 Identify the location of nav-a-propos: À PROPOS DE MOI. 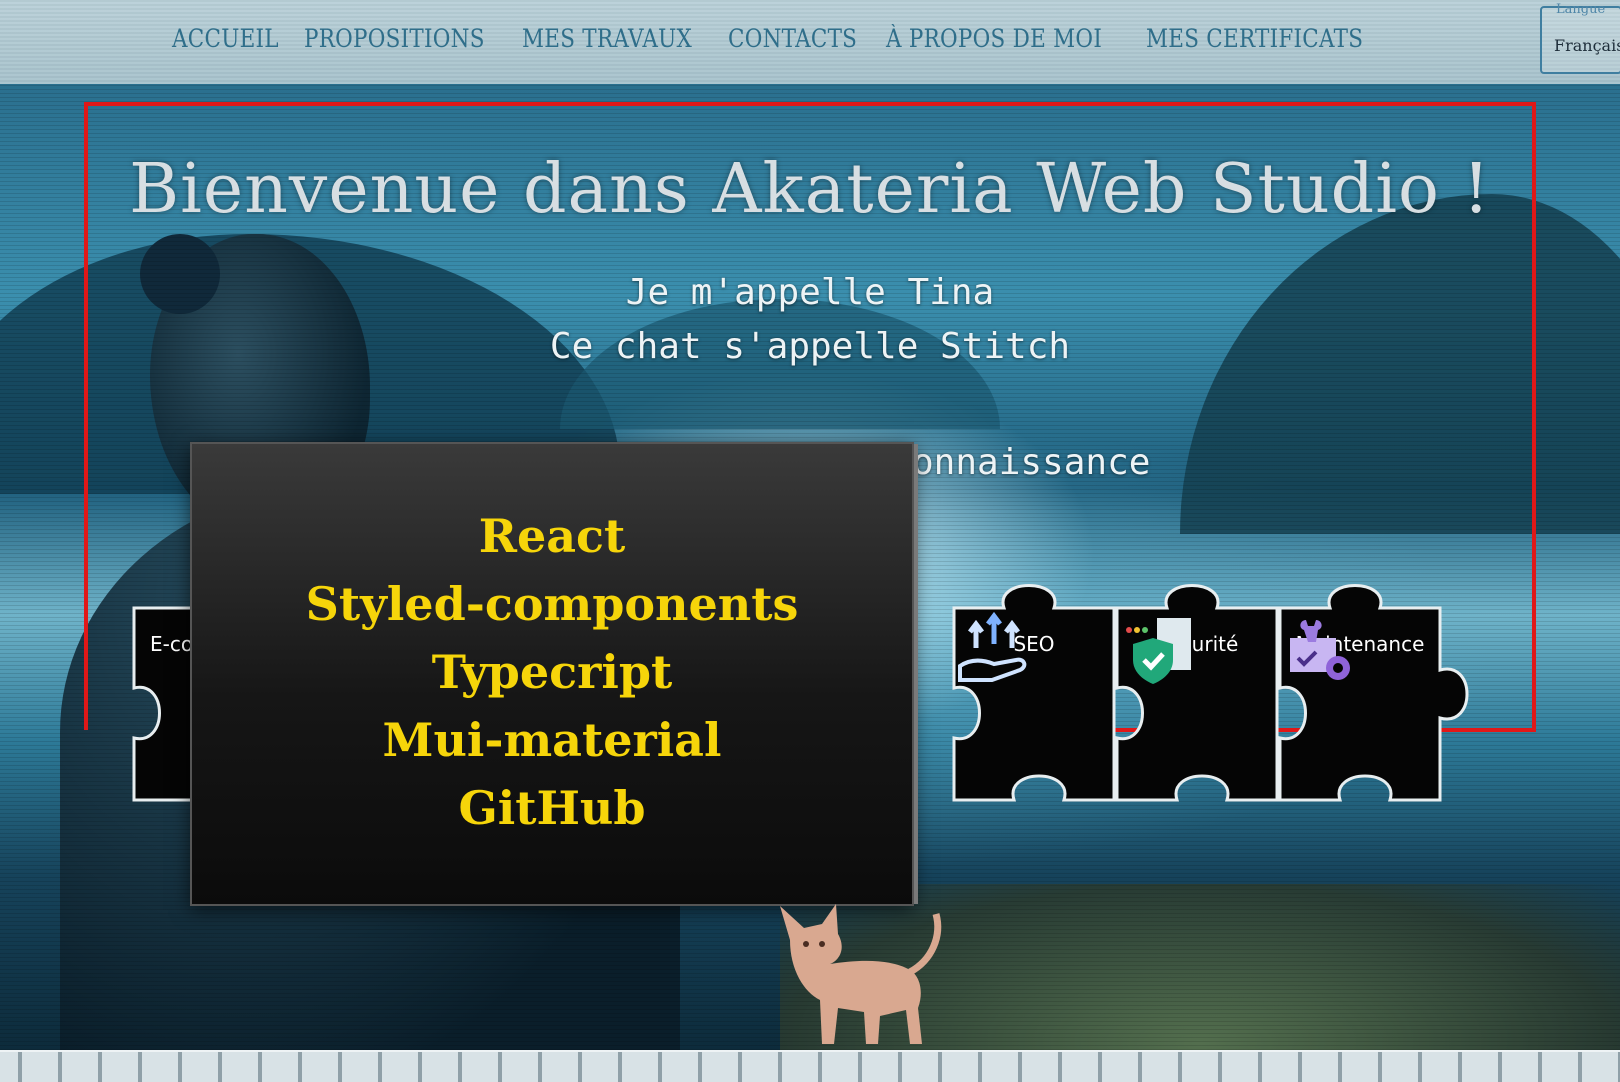
(994, 38).